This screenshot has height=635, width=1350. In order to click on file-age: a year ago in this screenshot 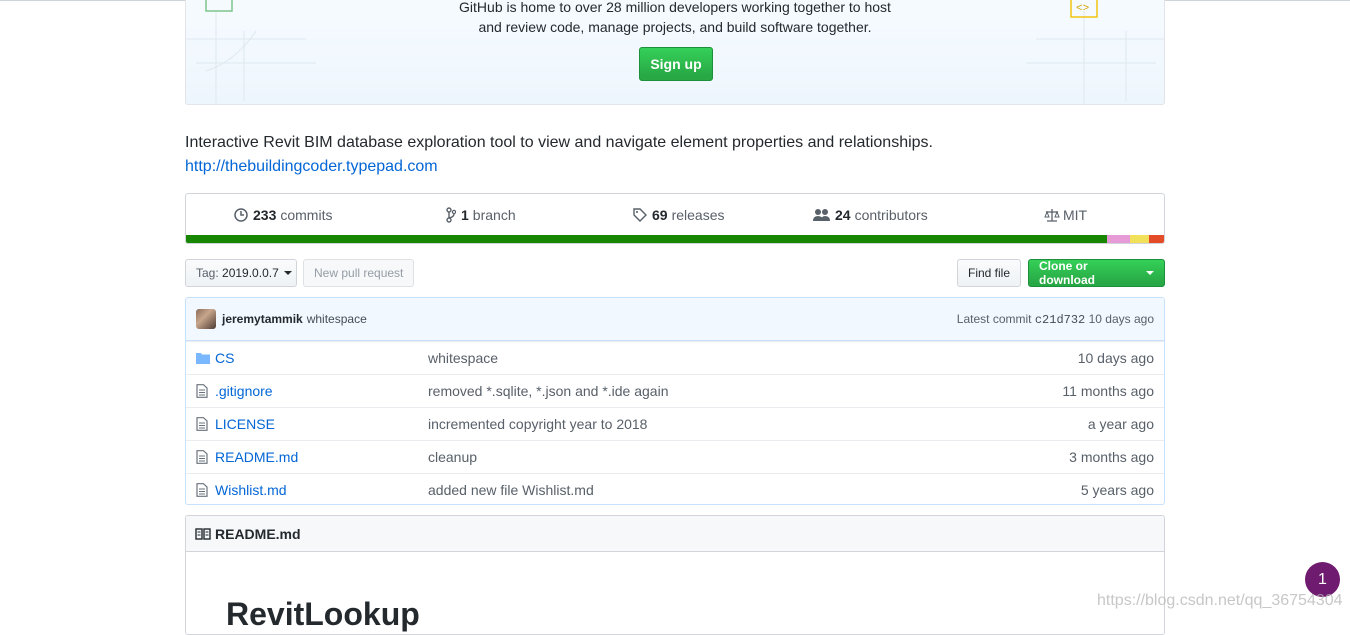, I will do `click(1120, 424)`.